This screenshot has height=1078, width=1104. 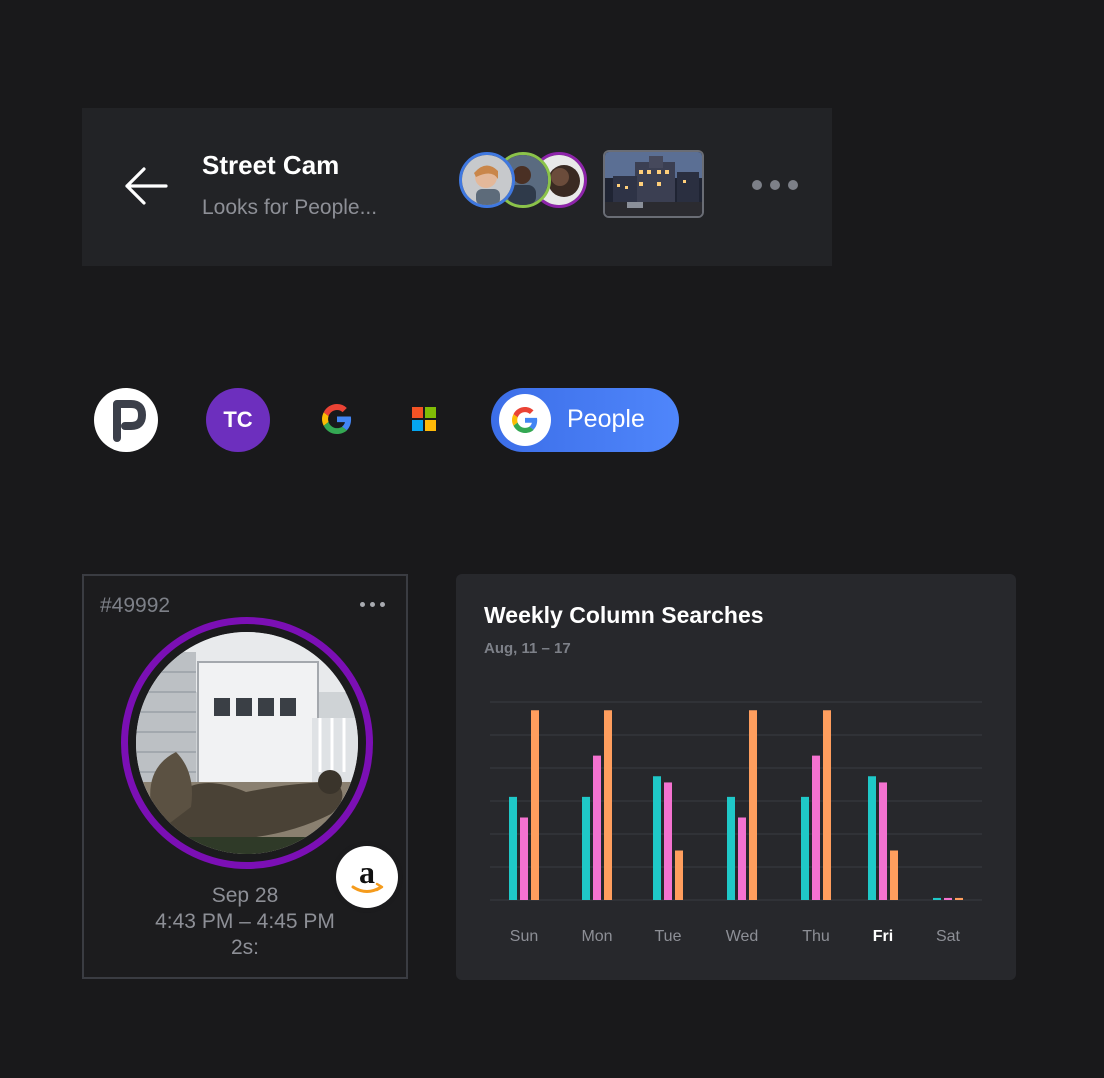 What do you see at coordinates (126, 420) in the screenshot?
I see `p-logo-icon` at bounding box center [126, 420].